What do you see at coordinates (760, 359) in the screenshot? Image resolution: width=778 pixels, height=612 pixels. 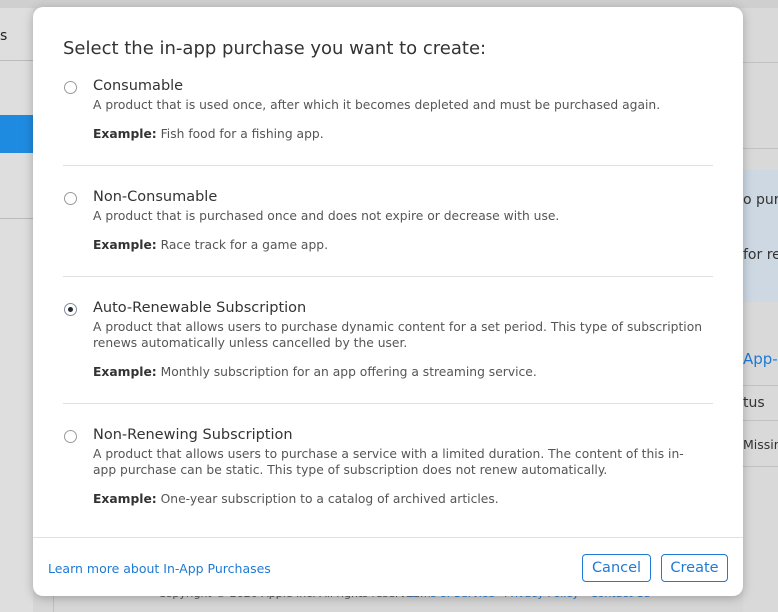 I see `background-link: App-` at bounding box center [760, 359].